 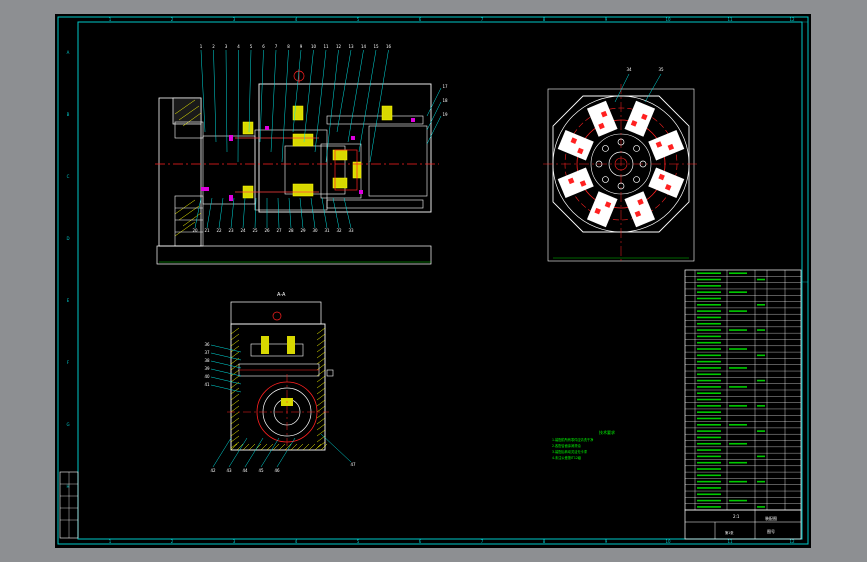 I want to click on balloon-number: 47, so click(x=353, y=464).